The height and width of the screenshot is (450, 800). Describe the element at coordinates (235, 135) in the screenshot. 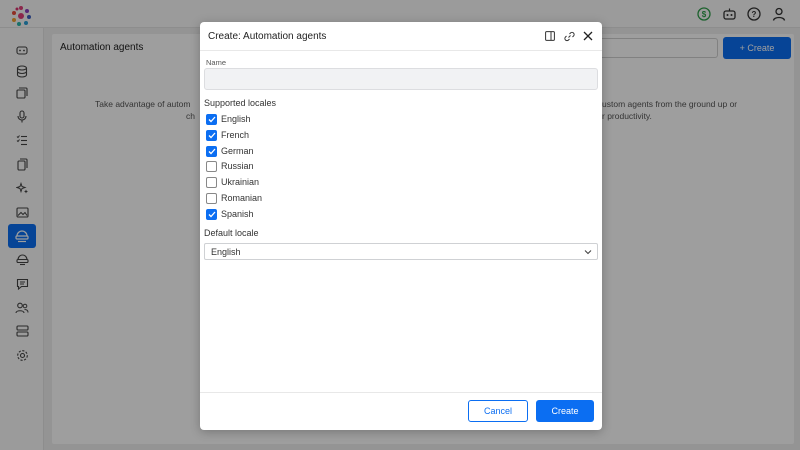

I see `locale-label: French` at that location.